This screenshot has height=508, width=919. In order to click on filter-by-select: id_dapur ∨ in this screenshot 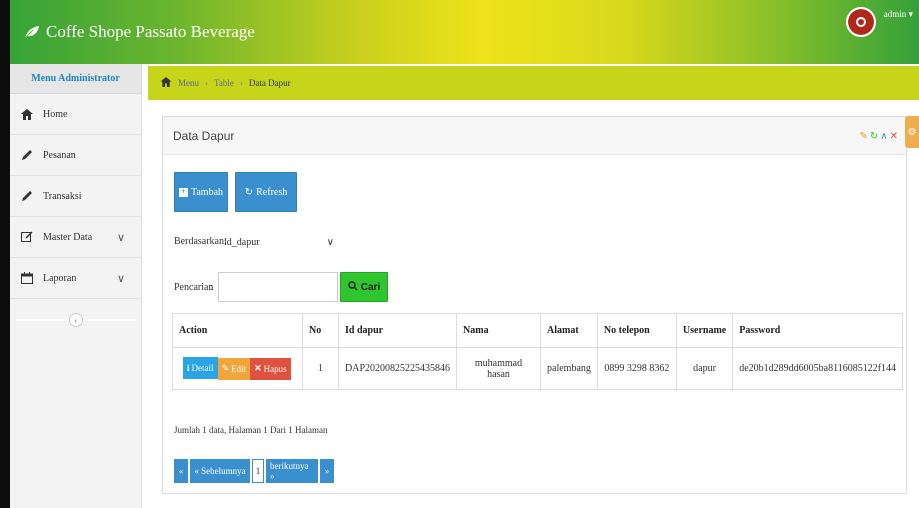, I will do `click(276, 242)`.